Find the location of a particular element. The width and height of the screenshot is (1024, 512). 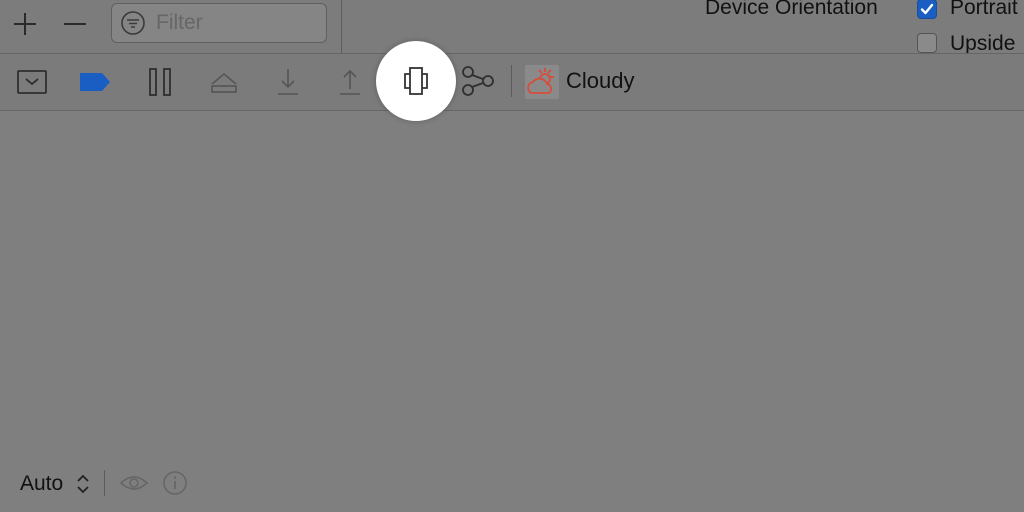

stack-button is located at coordinates (224, 82).